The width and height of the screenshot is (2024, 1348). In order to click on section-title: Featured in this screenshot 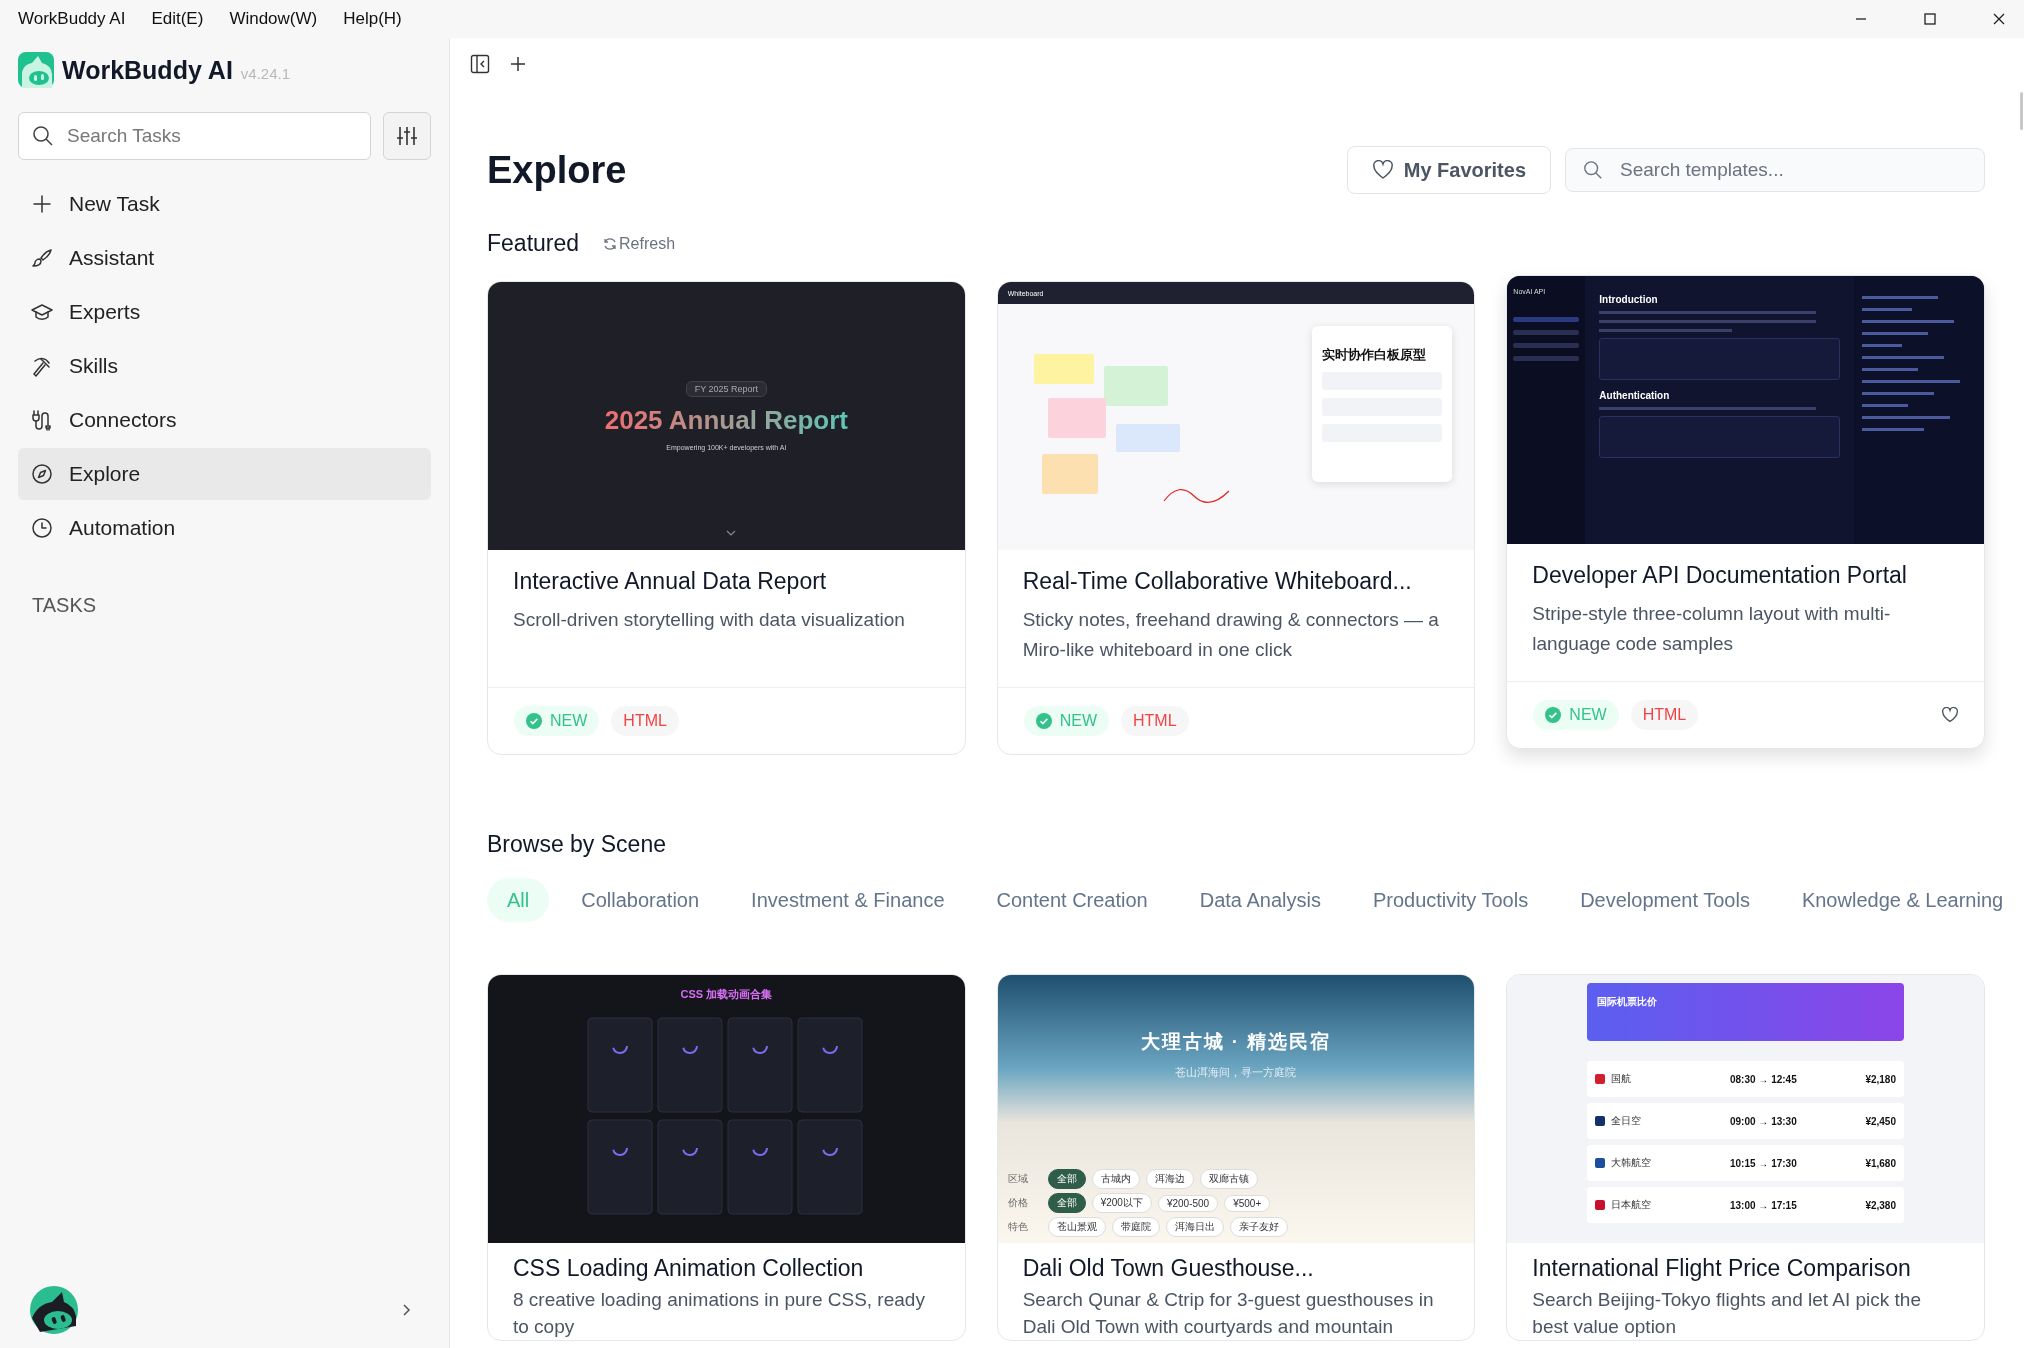, I will do `click(533, 243)`.